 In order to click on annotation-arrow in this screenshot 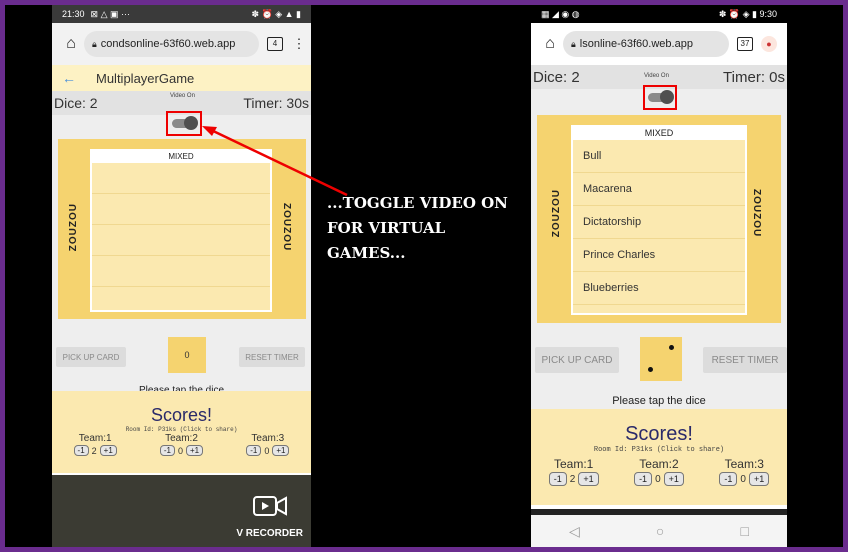, I will do `click(275, 161)`.